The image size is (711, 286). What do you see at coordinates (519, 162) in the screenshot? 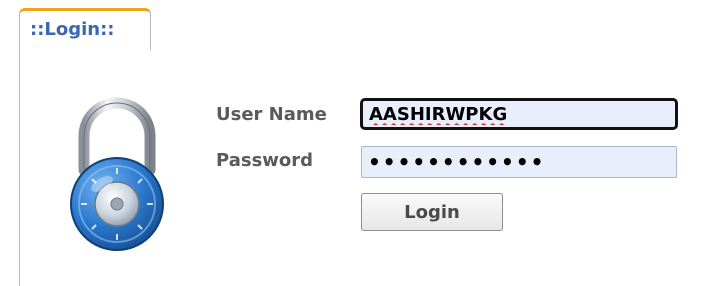
I see `password-field` at bounding box center [519, 162].